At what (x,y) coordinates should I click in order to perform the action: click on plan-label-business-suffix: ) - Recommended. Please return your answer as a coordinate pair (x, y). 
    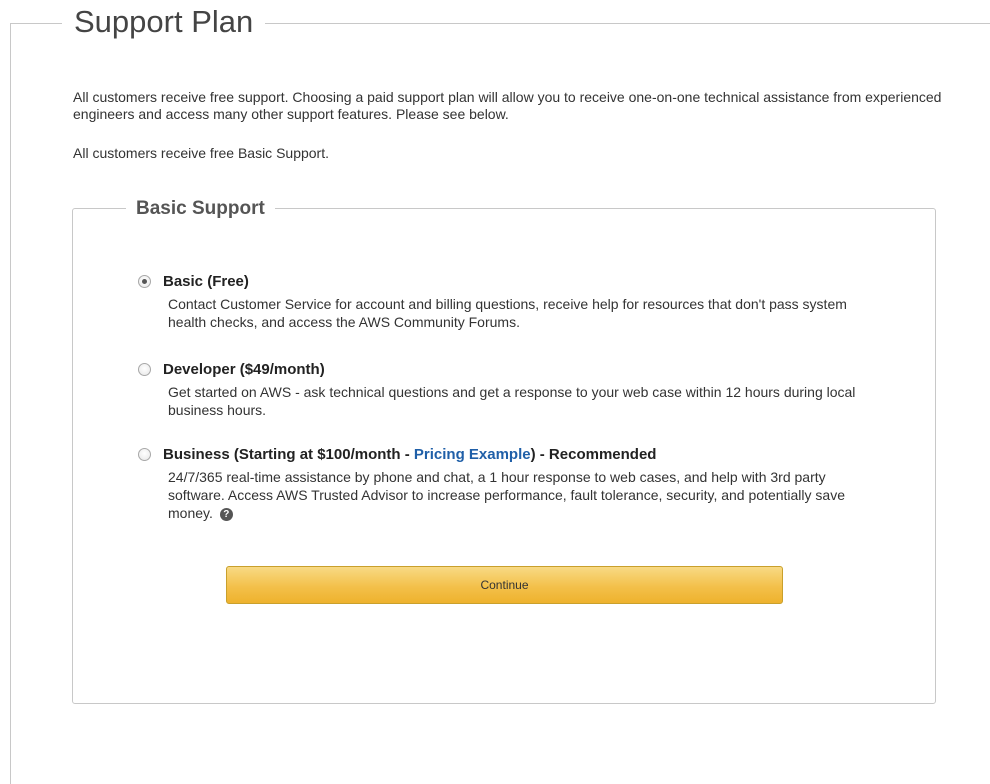
    Looking at the image, I should click on (593, 454).